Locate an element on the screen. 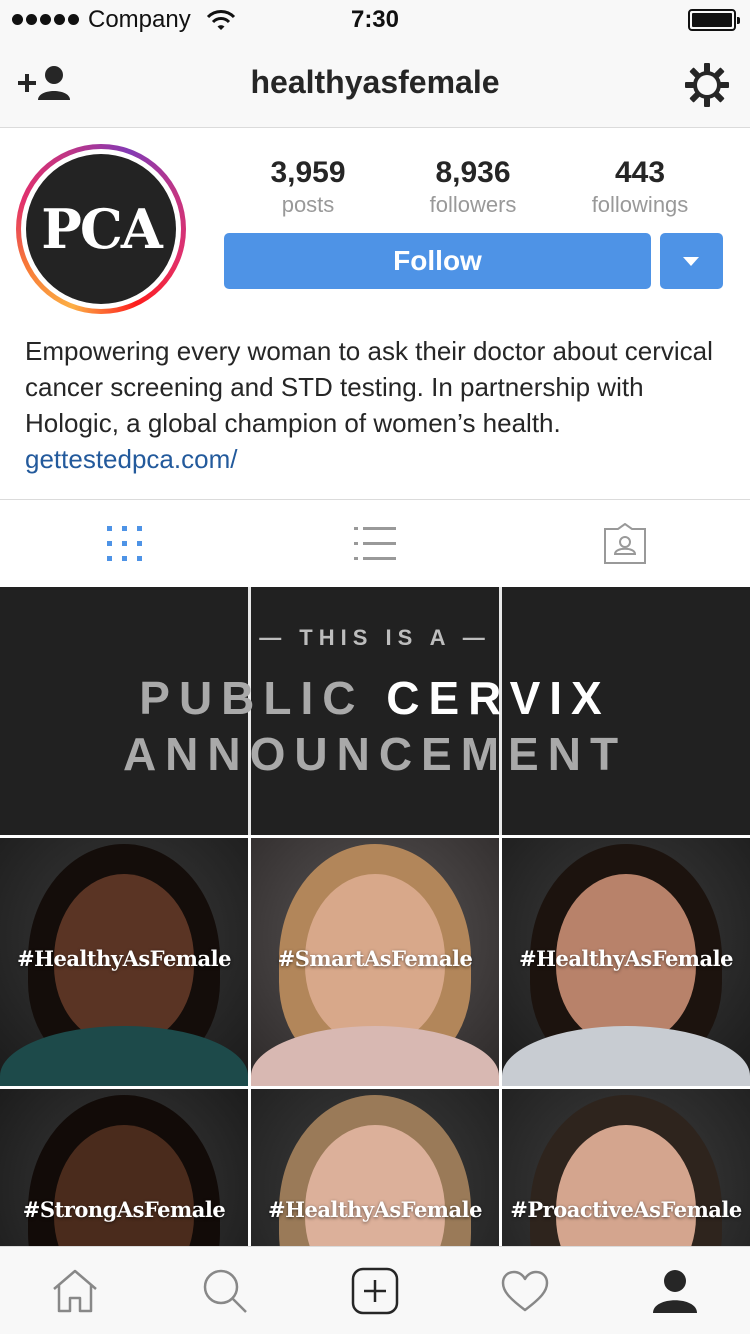  clock: 7:30 is located at coordinates (375, 19).